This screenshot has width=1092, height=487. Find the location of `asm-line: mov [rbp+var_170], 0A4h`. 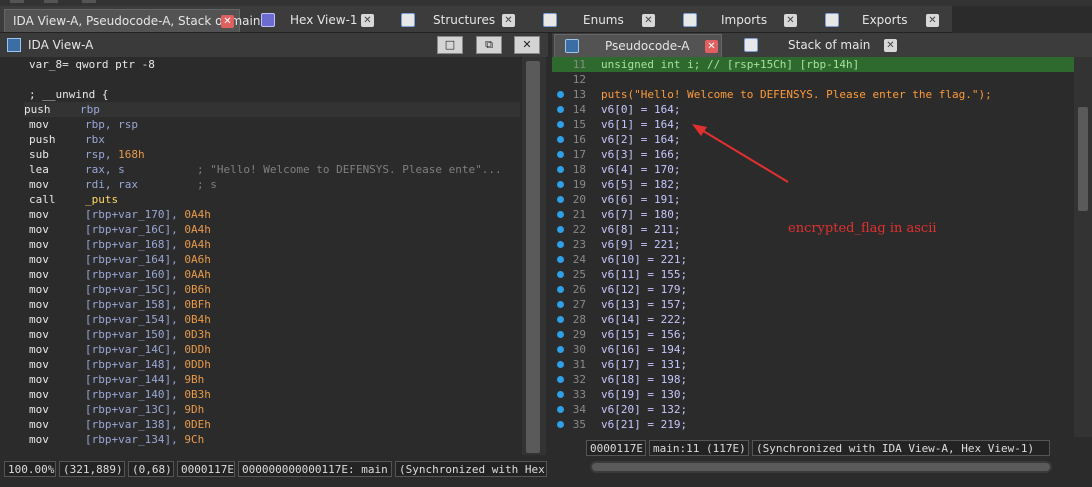

asm-line: mov [rbp+var_170], 0A4h is located at coordinates (120, 214).